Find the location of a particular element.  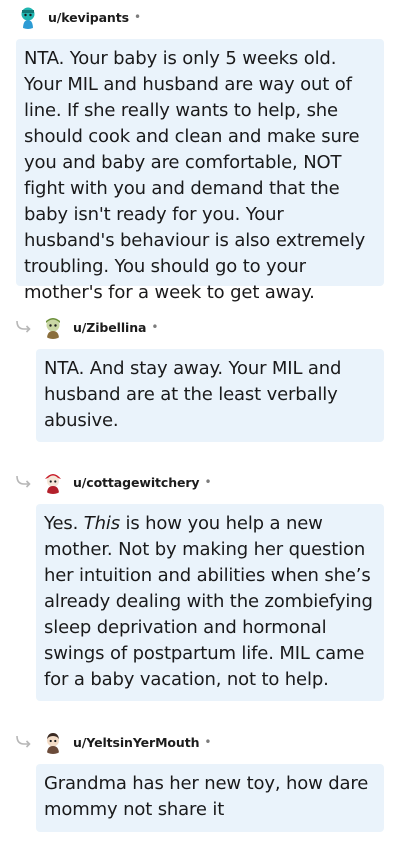

red-hat-snoo-avatar-icon is located at coordinates (53, 482).